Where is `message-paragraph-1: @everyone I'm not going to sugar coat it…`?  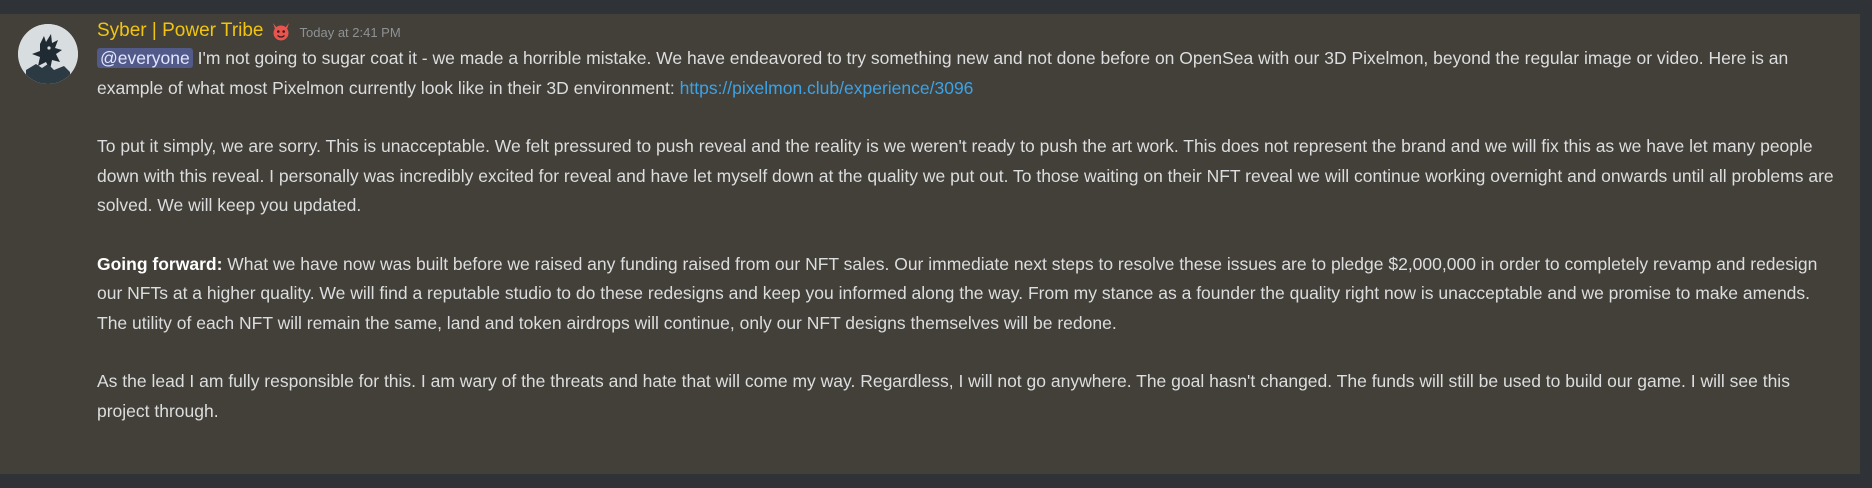 message-paragraph-1: @everyone I'm not going to sugar coat it… is located at coordinates (967, 73).